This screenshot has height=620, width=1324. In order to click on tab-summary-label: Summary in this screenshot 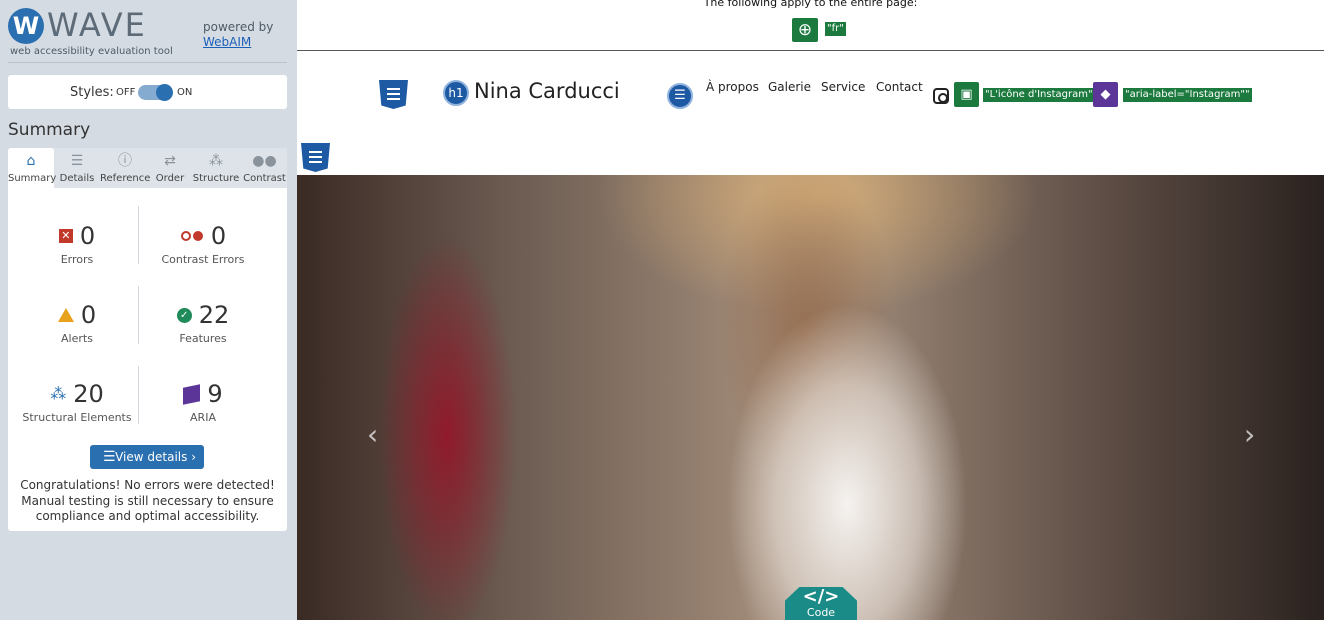, I will do `click(32, 178)`.